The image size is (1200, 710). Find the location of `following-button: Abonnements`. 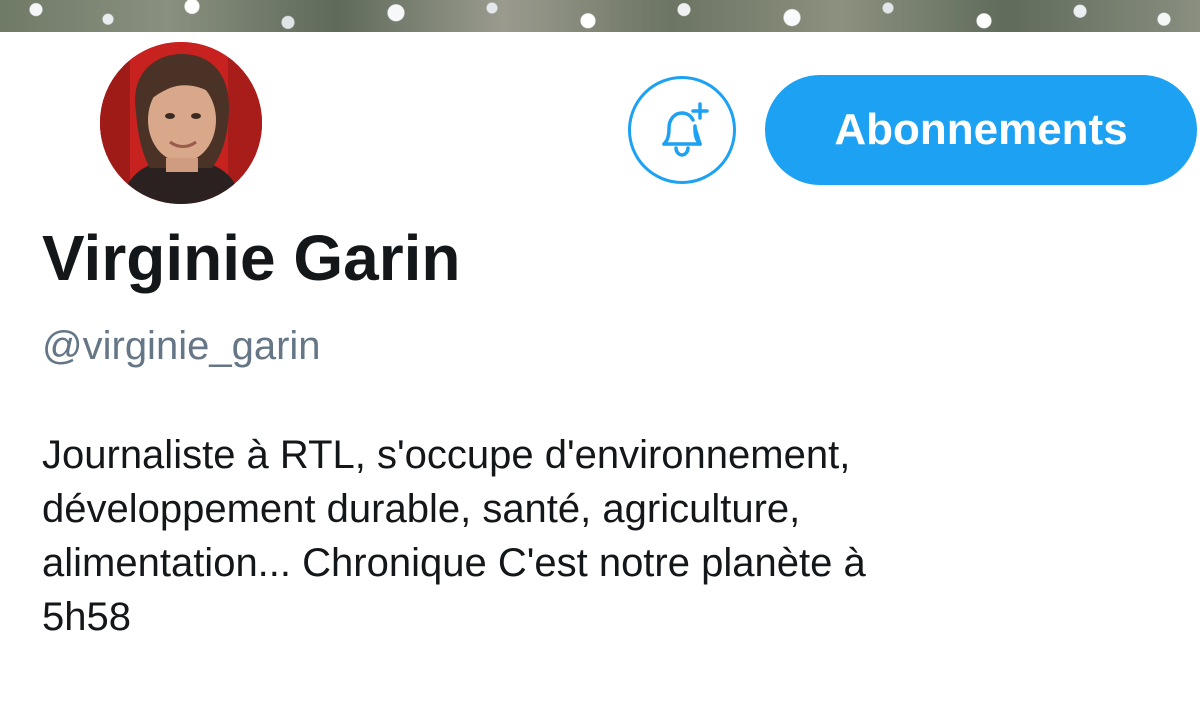

following-button: Abonnements is located at coordinates (981, 130).